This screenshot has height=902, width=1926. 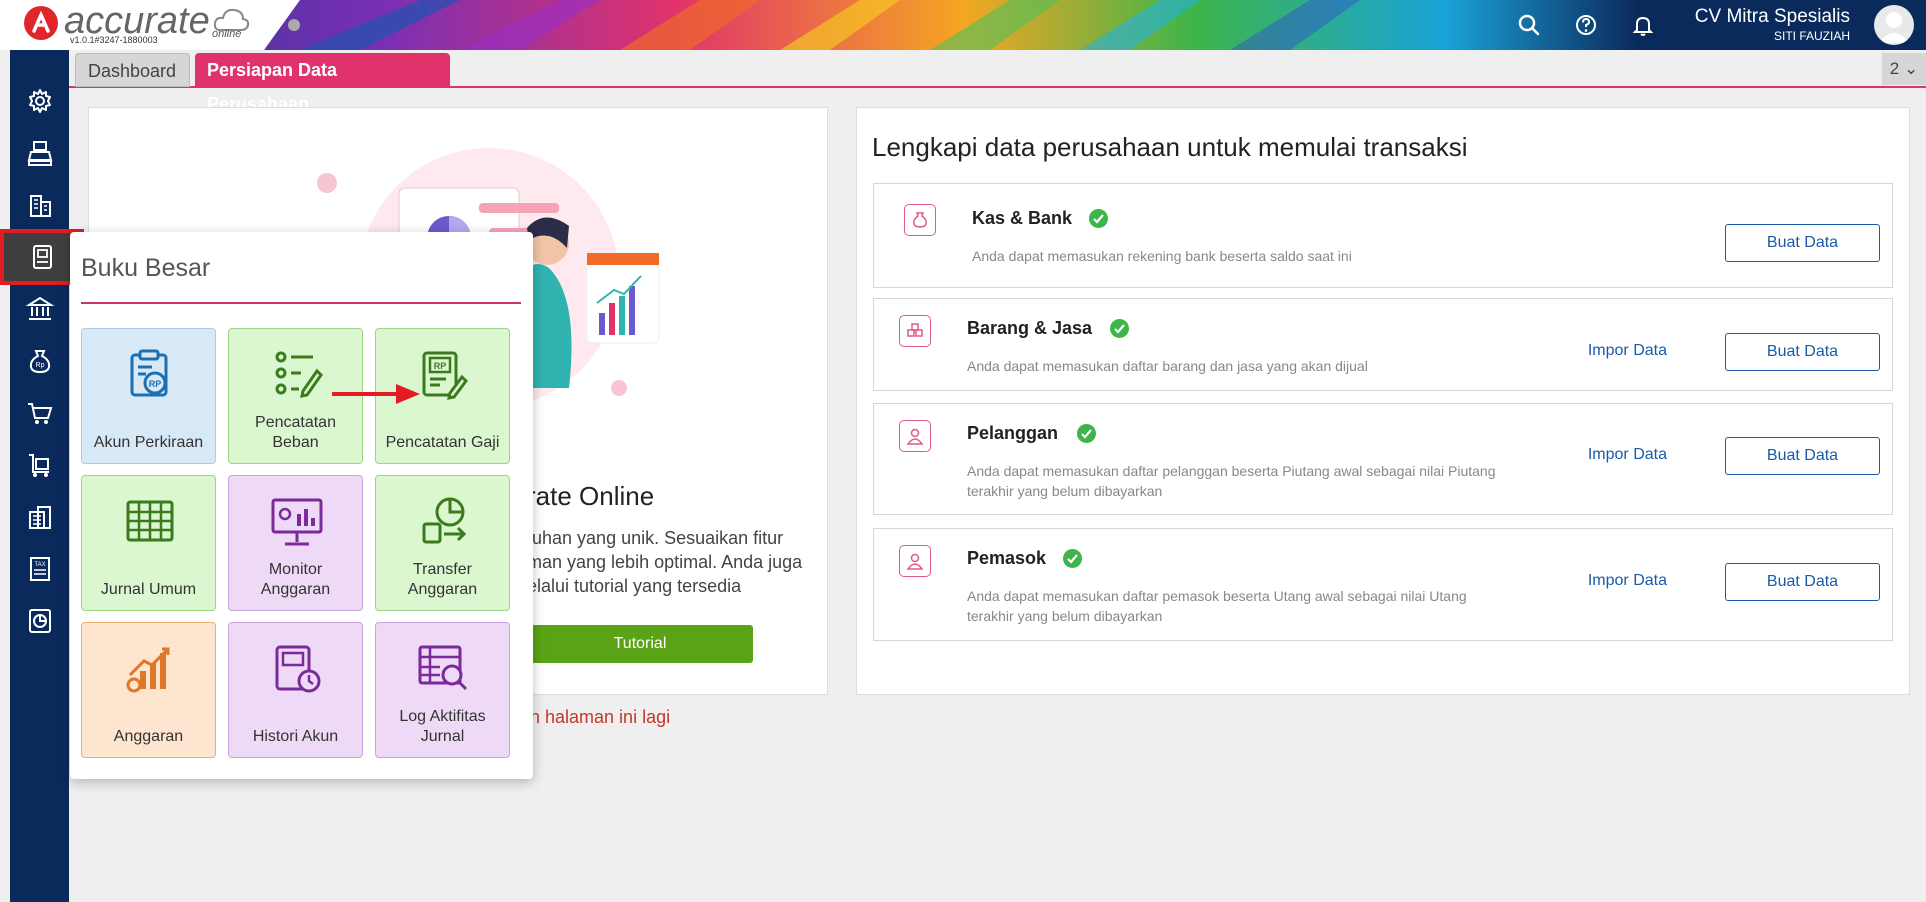 I want to click on tab-dashboard: Dashboard, so click(x=132, y=70).